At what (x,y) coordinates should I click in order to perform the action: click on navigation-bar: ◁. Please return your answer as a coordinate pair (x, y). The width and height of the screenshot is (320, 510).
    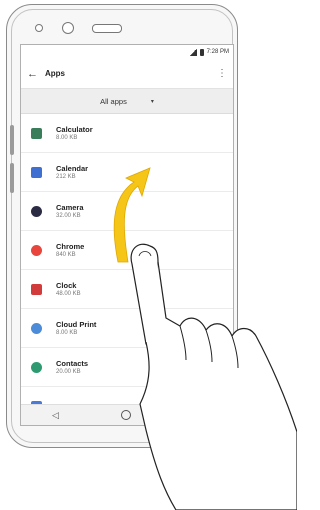
    Looking at the image, I should click on (127, 414).